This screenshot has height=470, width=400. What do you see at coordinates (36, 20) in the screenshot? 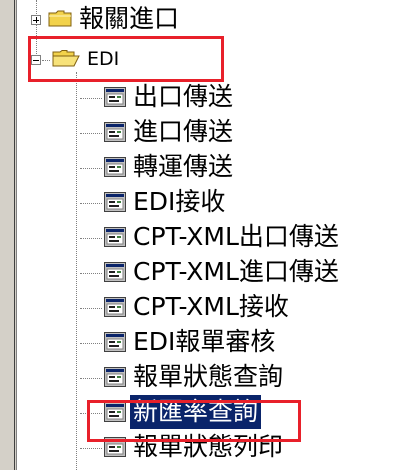
I see `expand-plus-icon` at bounding box center [36, 20].